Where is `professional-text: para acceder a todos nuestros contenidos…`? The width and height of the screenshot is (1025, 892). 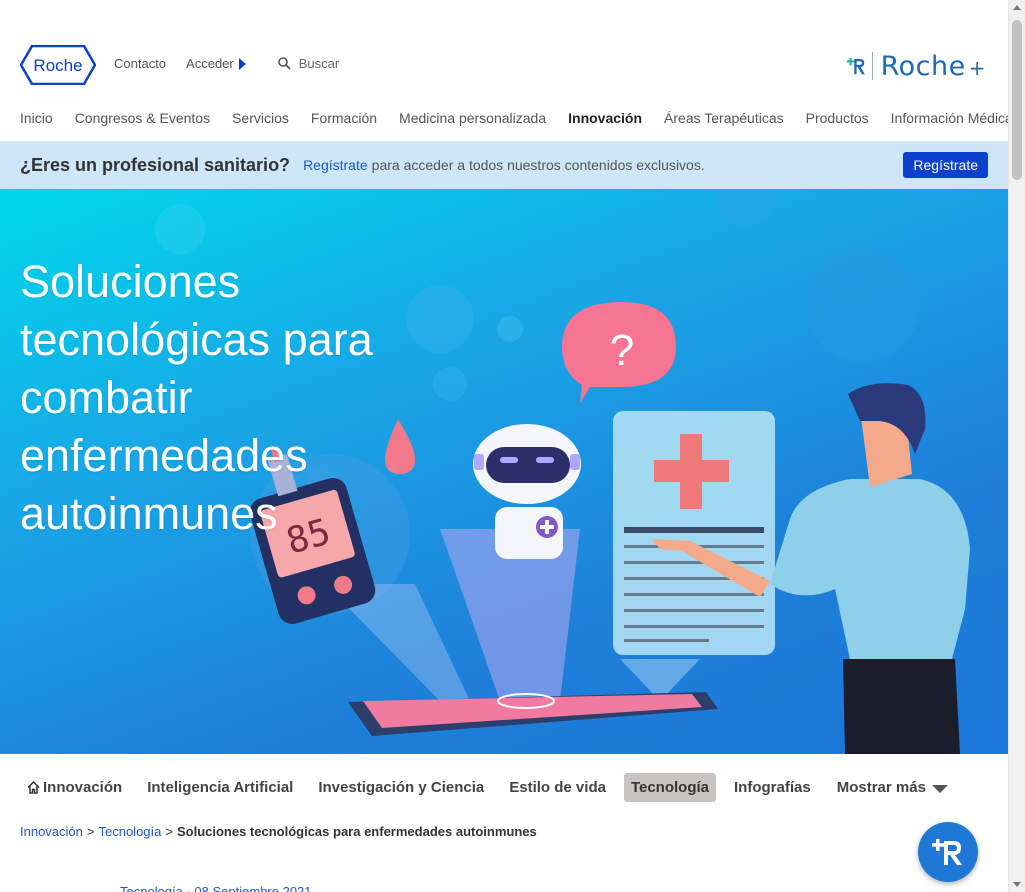 professional-text: para acceder a todos nuestros contenidos… is located at coordinates (538, 165).